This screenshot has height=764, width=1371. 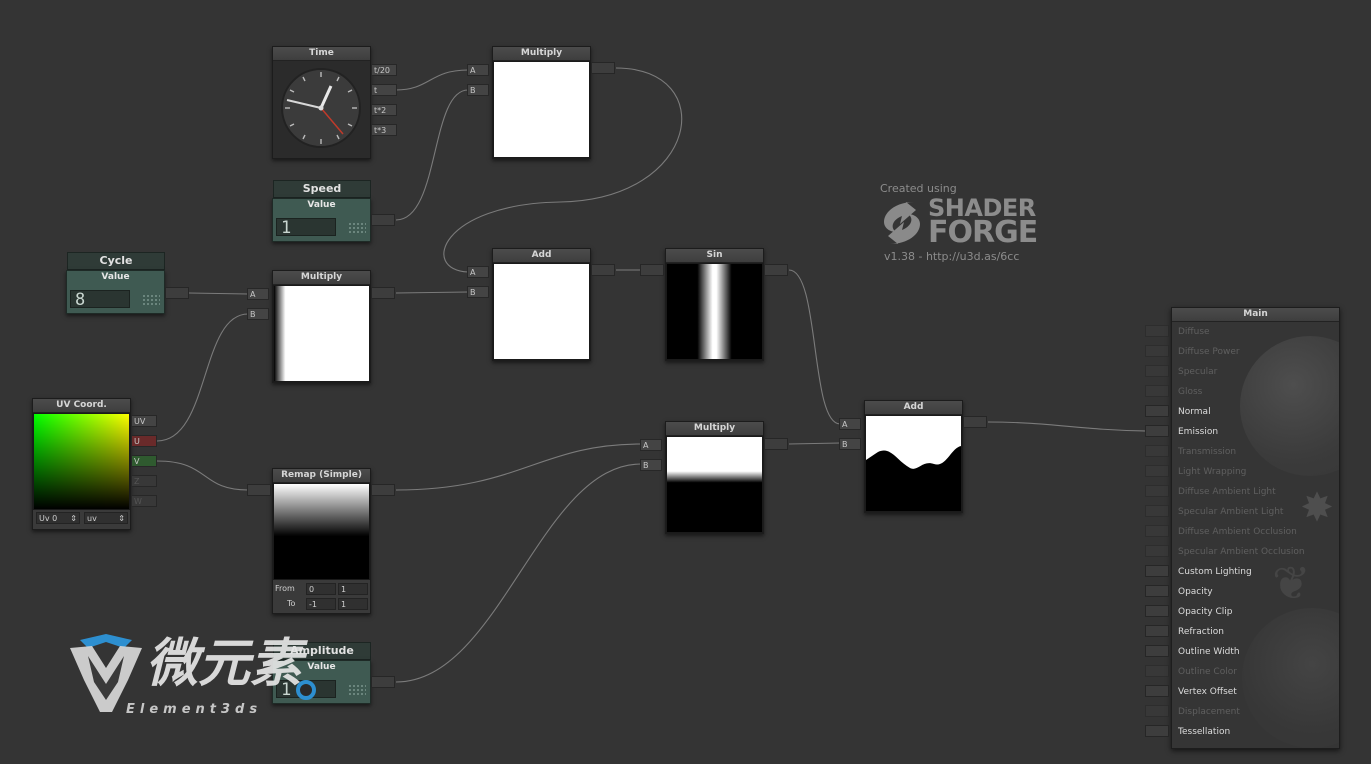 What do you see at coordinates (1157, 571) in the screenshot?
I see `main-port-custom-lighting` at bounding box center [1157, 571].